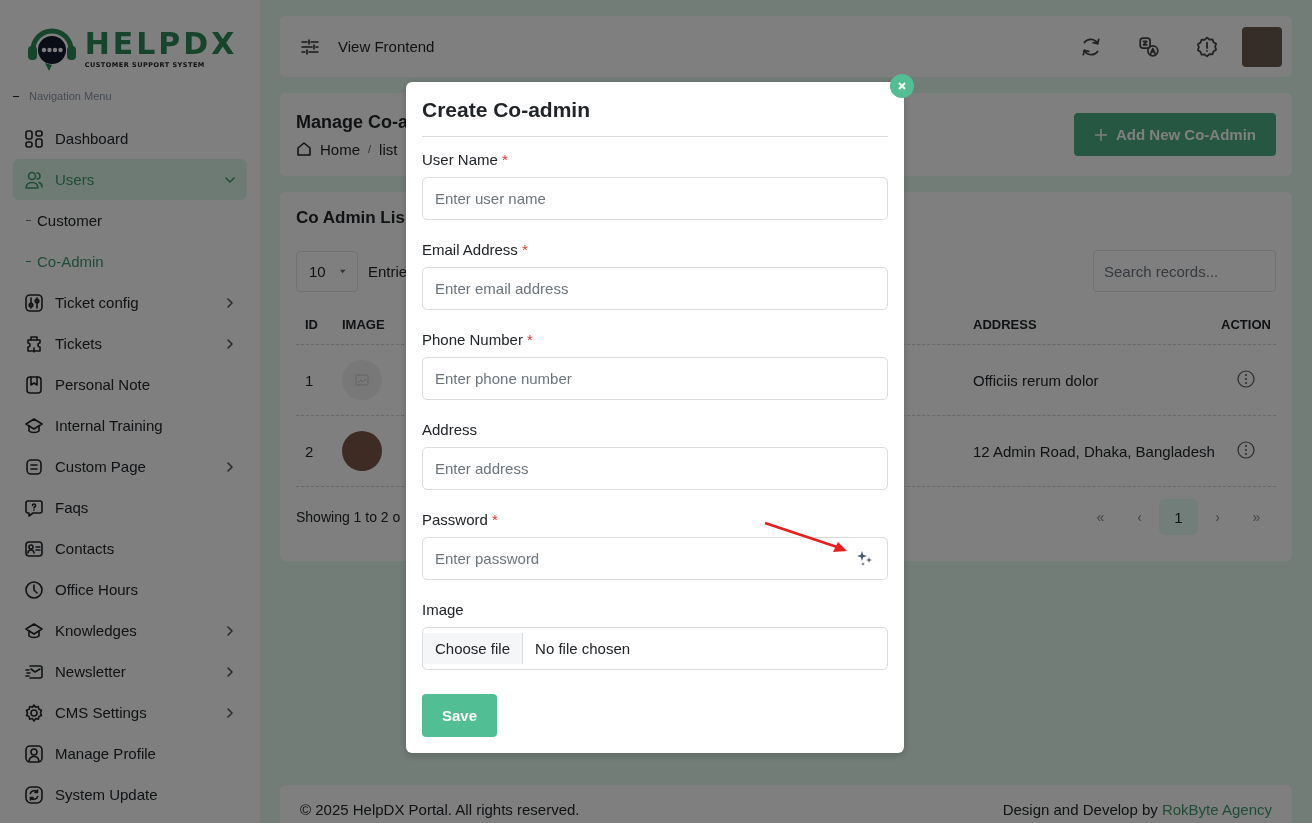 The image size is (1312, 823). Describe the element at coordinates (34, 138) in the screenshot. I see `grid-icon` at that location.